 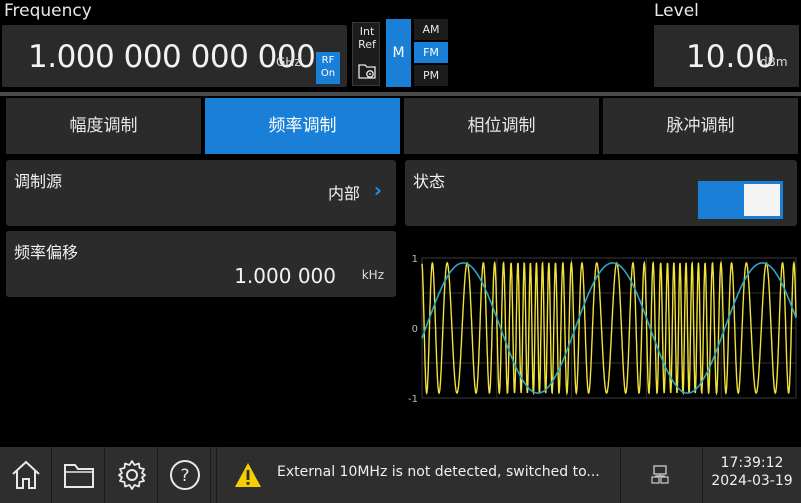 I want to click on state-label: 状态, so click(x=429, y=181).